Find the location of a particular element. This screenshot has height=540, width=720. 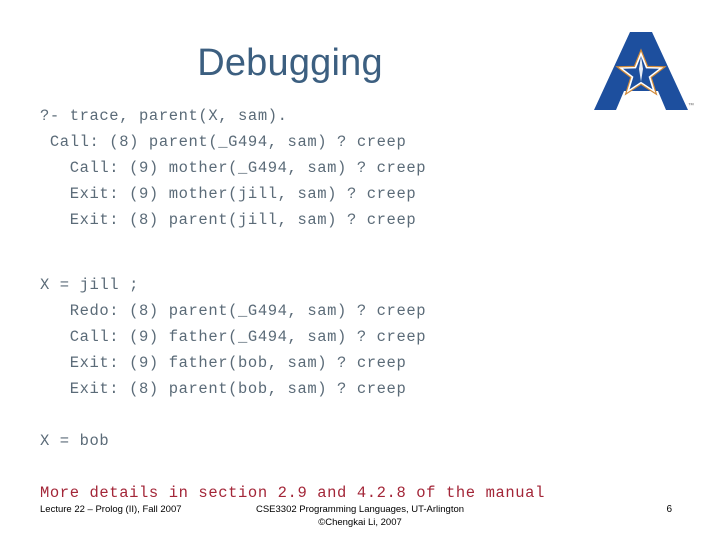

trademark-symbol: ™ is located at coordinates (691, 106).